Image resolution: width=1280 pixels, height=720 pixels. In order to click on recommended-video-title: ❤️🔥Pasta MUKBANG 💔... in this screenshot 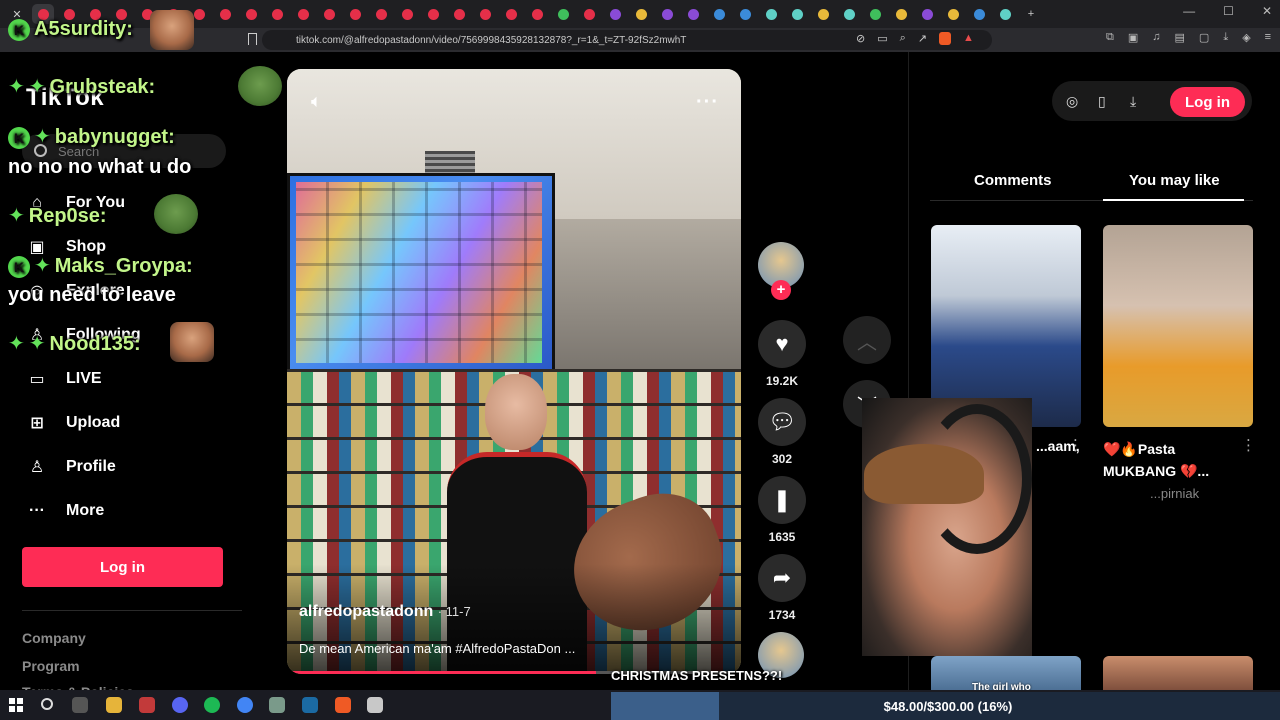, I will do `click(1170, 460)`.